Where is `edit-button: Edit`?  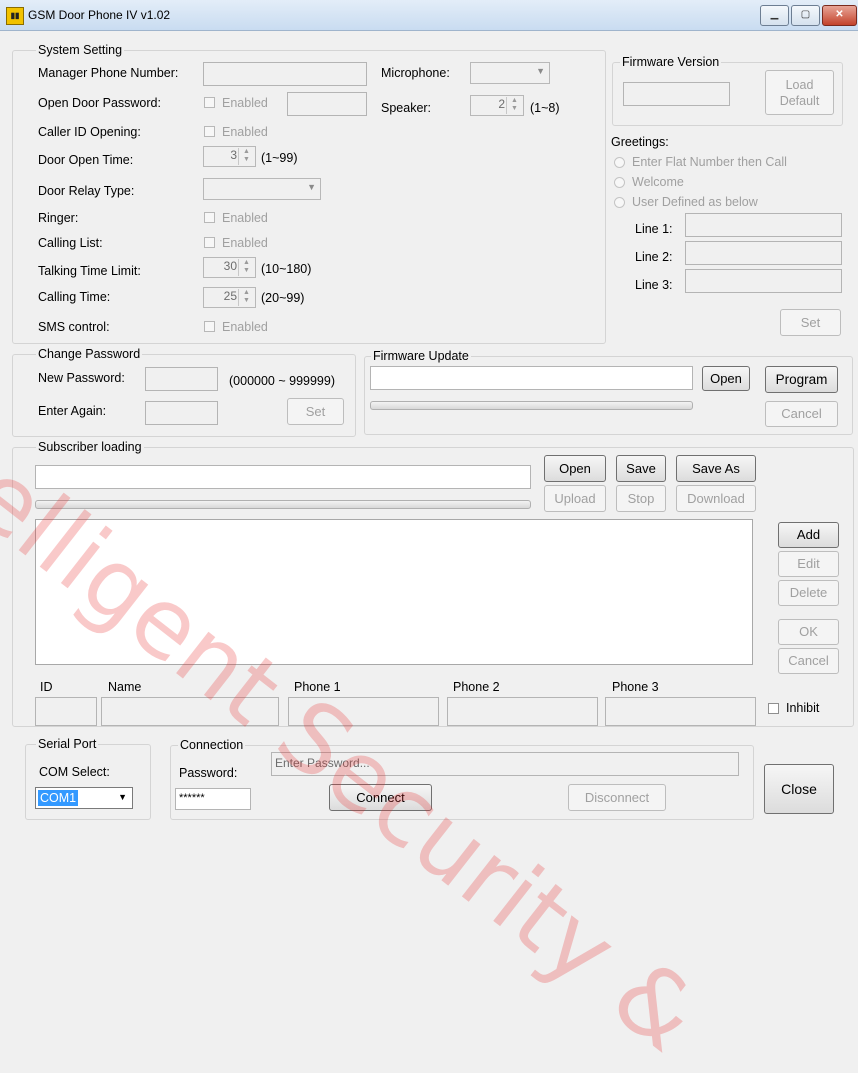 edit-button: Edit is located at coordinates (808, 564).